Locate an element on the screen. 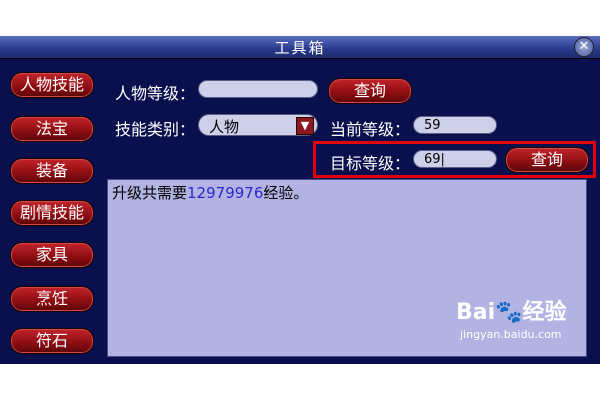 Image resolution: width=600 pixels, height=400 pixels. watermark-logo: Bai🐾经验 is located at coordinates (511, 312).